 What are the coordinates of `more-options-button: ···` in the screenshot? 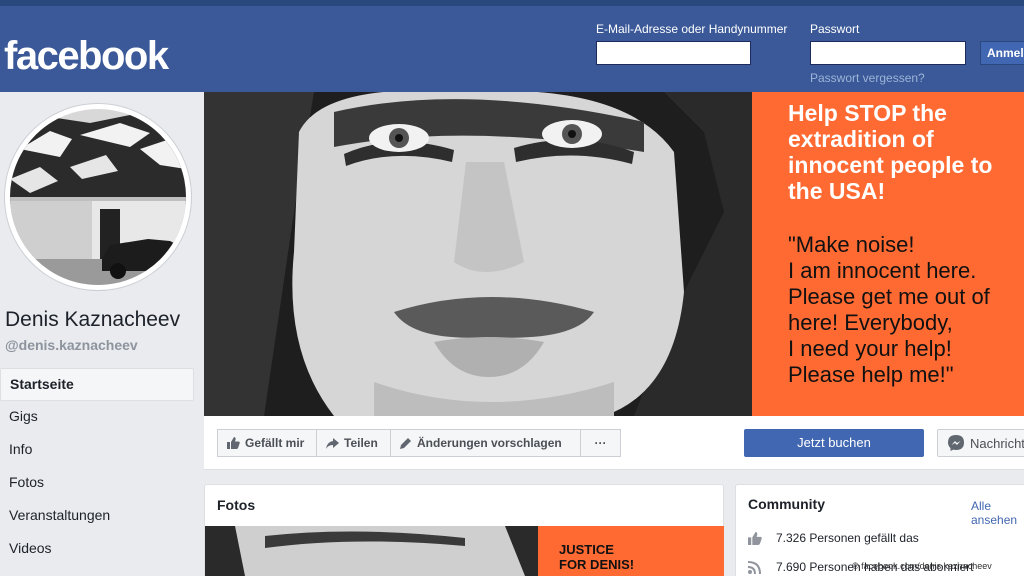 It's located at (600, 443).